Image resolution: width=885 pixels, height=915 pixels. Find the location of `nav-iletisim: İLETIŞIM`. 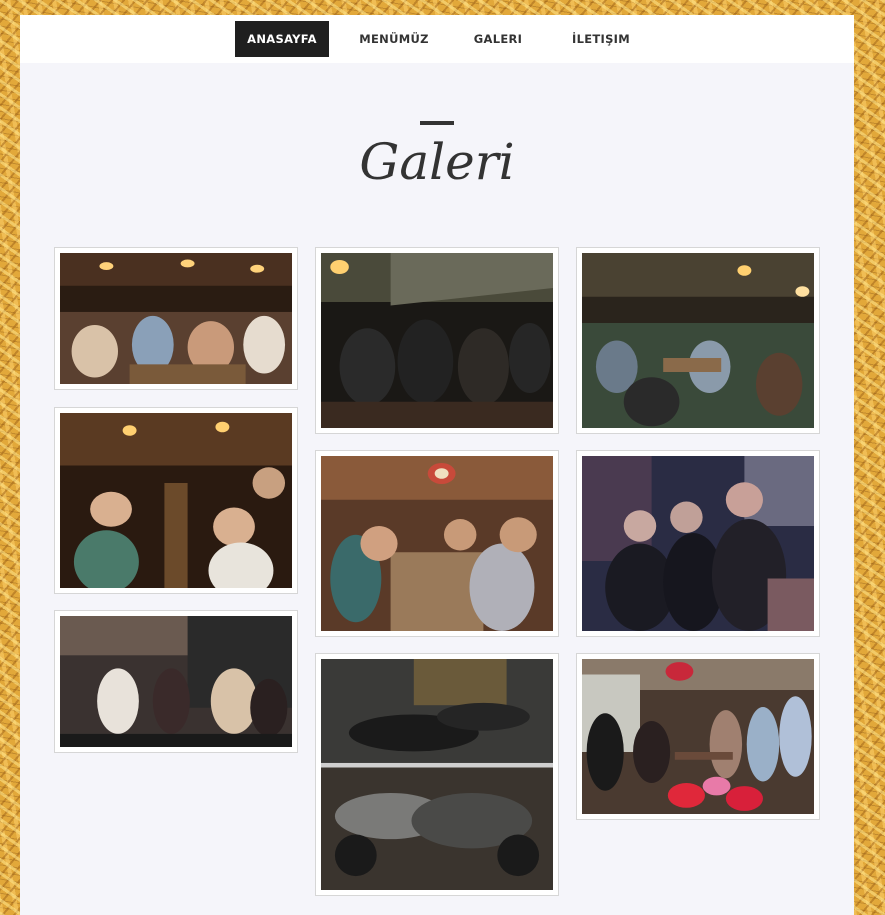

nav-iletisim: İLETIŞIM is located at coordinates (601, 39).